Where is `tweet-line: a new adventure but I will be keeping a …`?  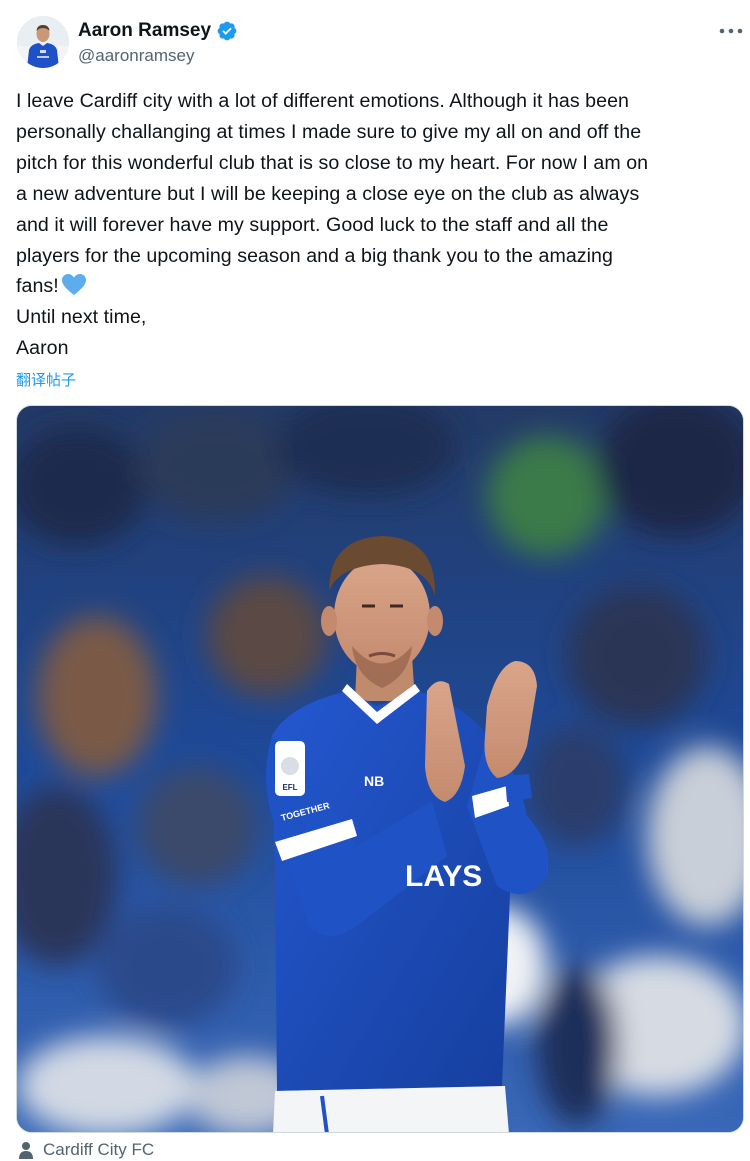
tweet-line: a new adventure but I will be keeping a … is located at coordinates (328, 193).